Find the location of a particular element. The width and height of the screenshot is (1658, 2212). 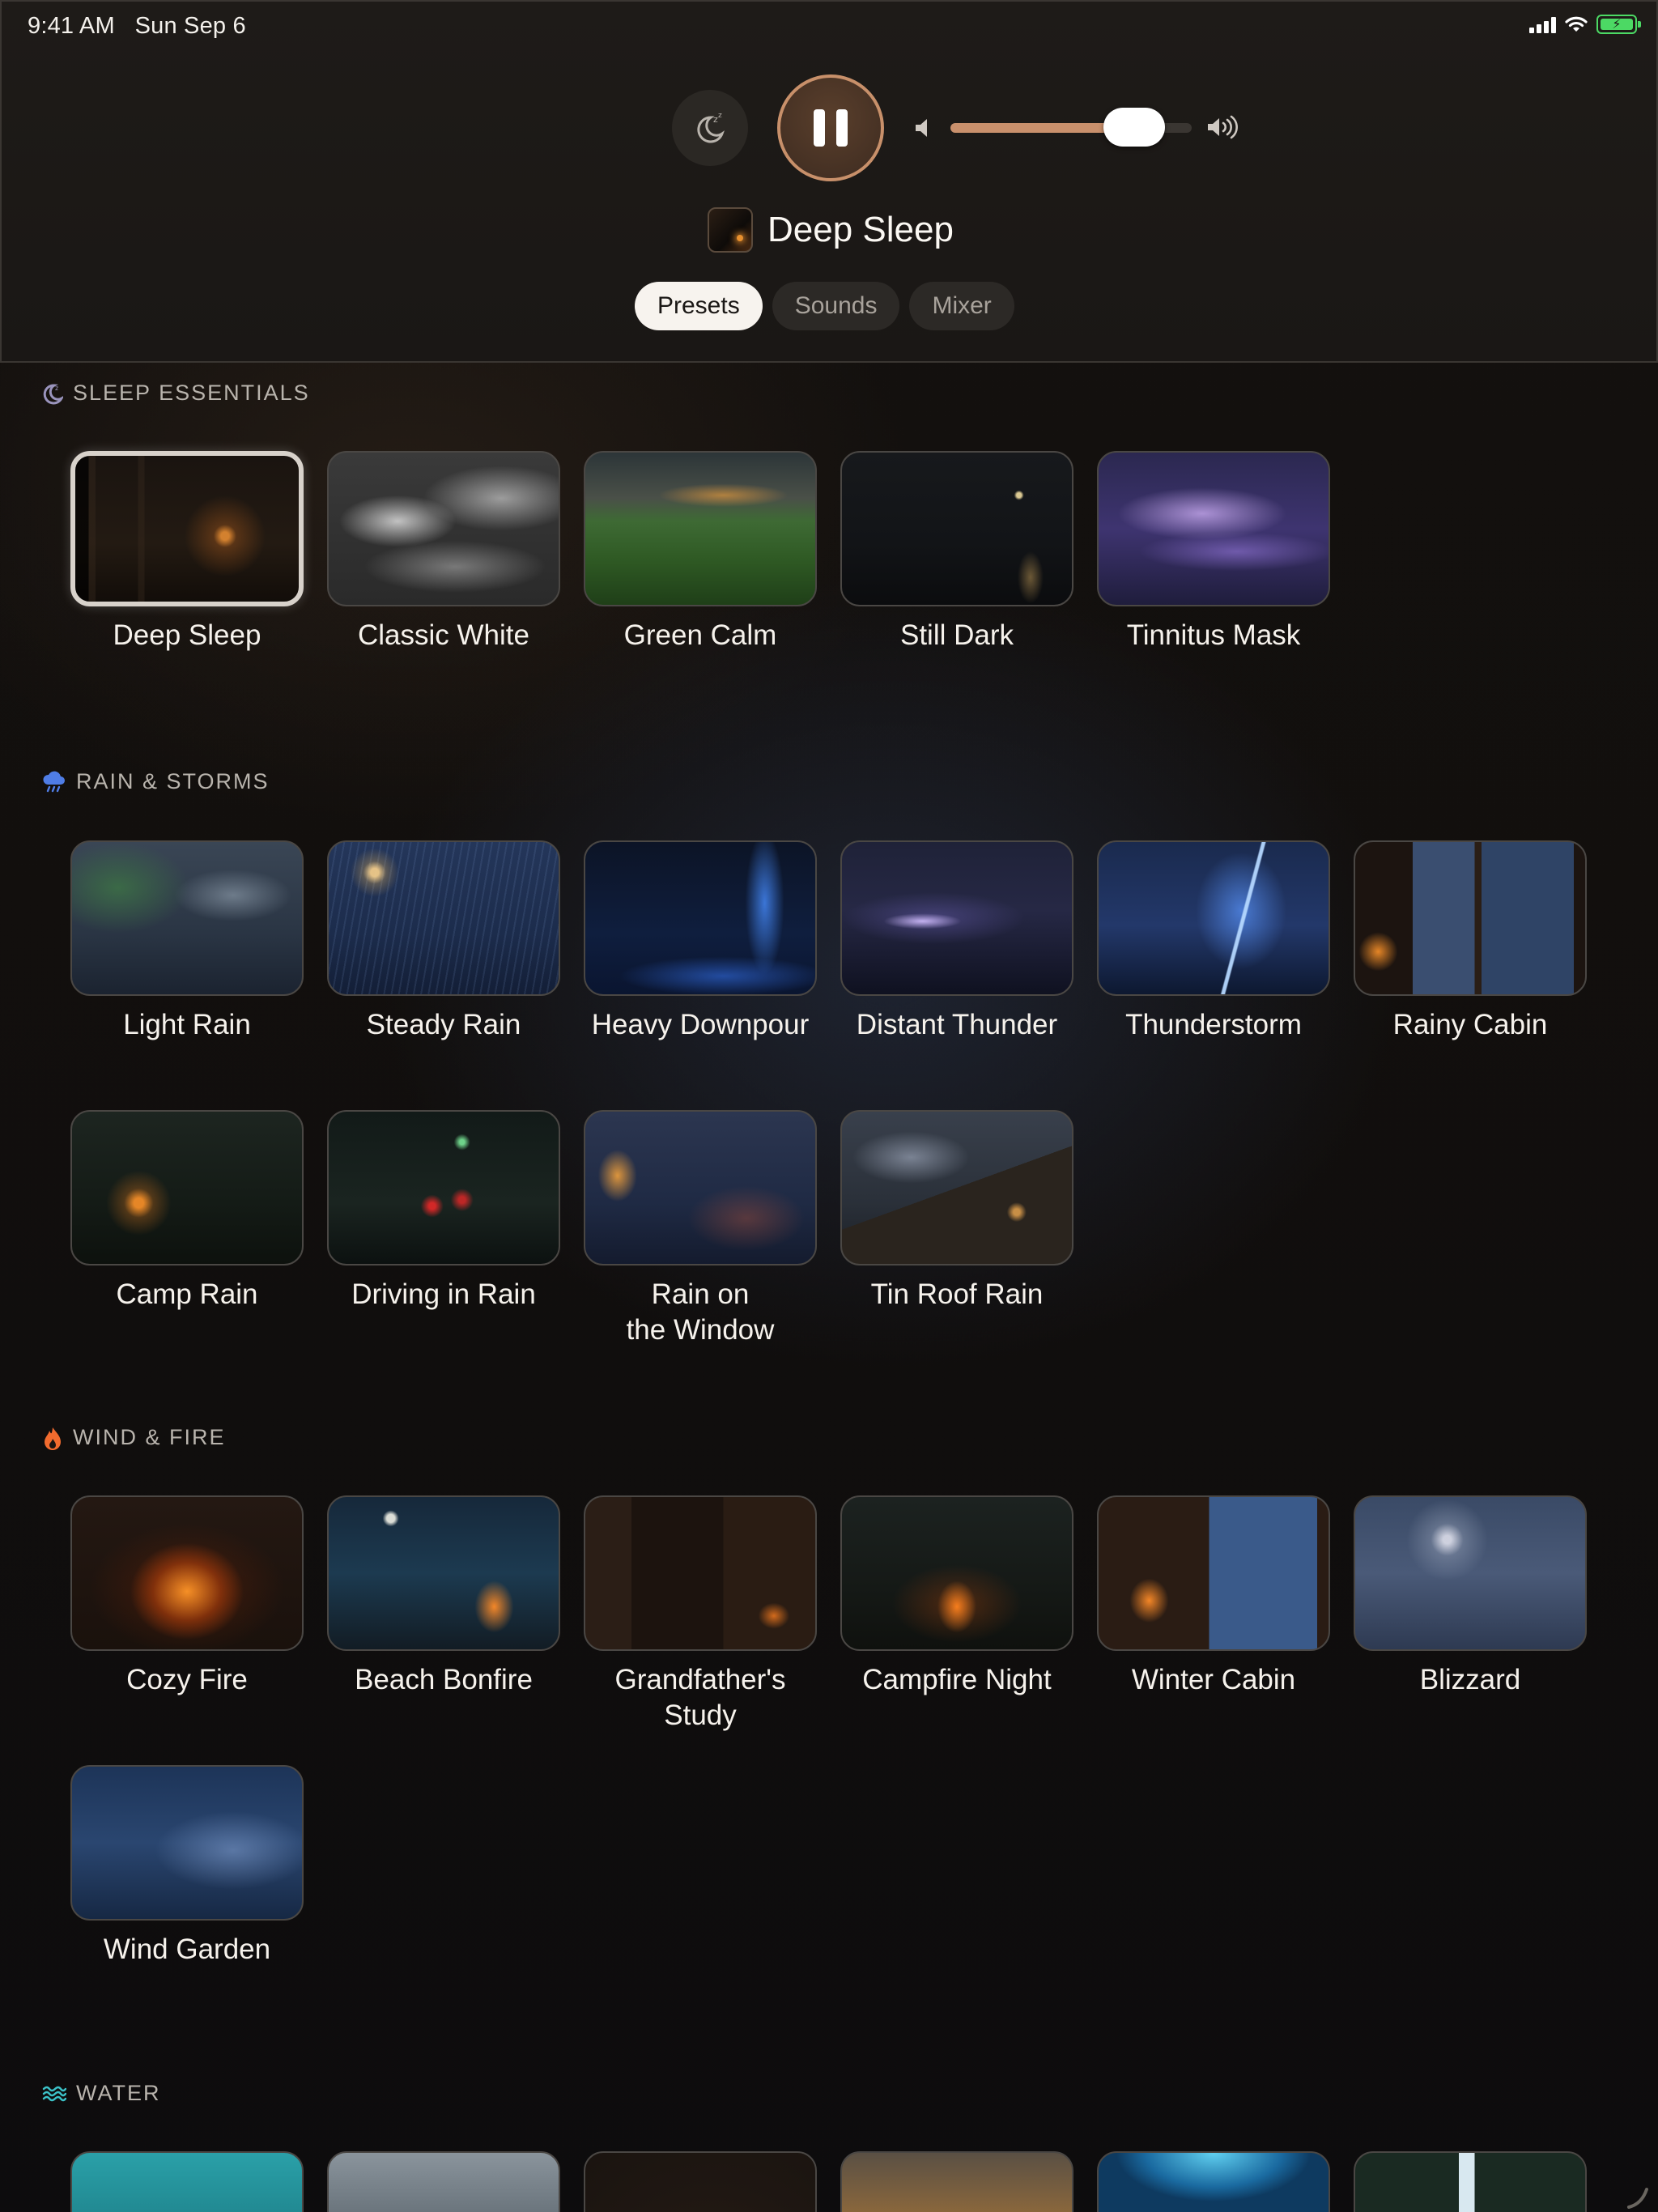

preset-tile-driving-in-rain: Driving in Rain is located at coordinates (443, 1211).